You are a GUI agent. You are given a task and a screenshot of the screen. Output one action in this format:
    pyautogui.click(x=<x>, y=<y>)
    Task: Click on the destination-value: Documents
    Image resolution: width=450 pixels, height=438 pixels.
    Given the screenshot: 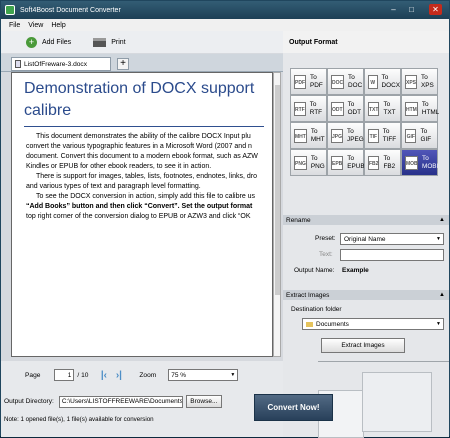 What is the action you would take?
    pyautogui.click(x=332, y=324)
    